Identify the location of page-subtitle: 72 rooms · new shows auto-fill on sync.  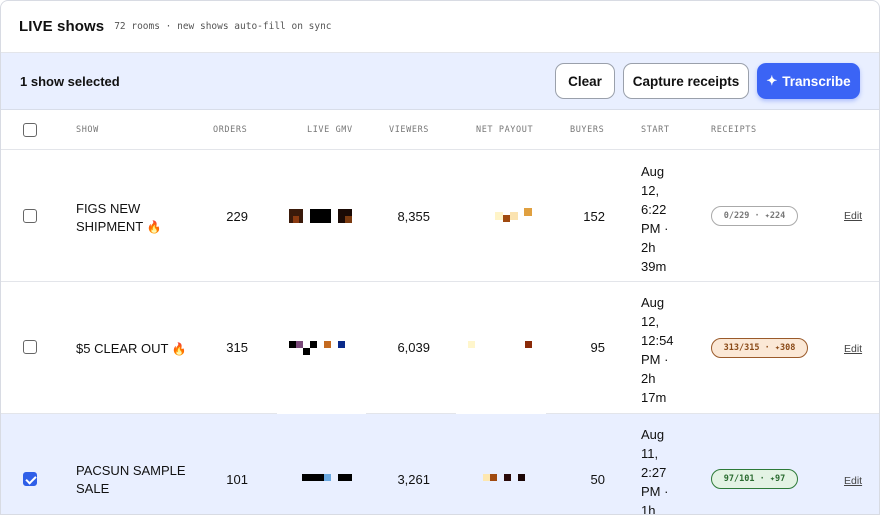
(223, 26).